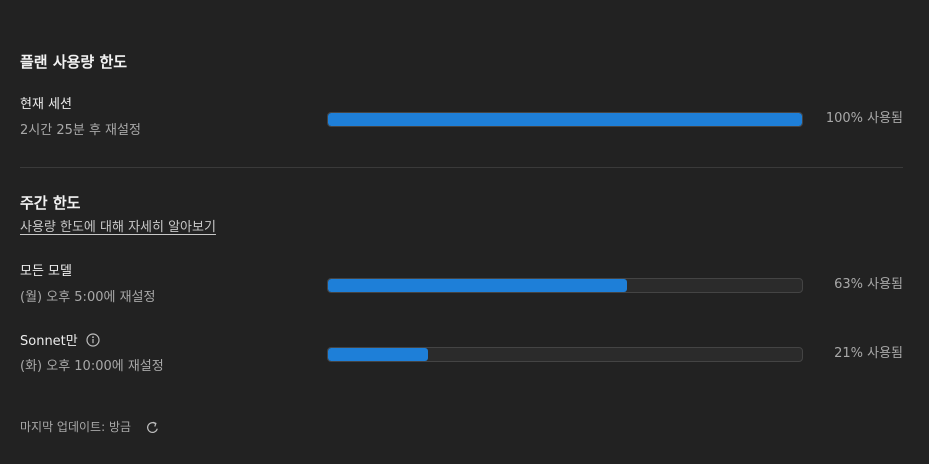  Describe the element at coordinates (76, 427) in the screenshot. I see `last-updated-text: 마지막 업데이트: 방금` at that location.